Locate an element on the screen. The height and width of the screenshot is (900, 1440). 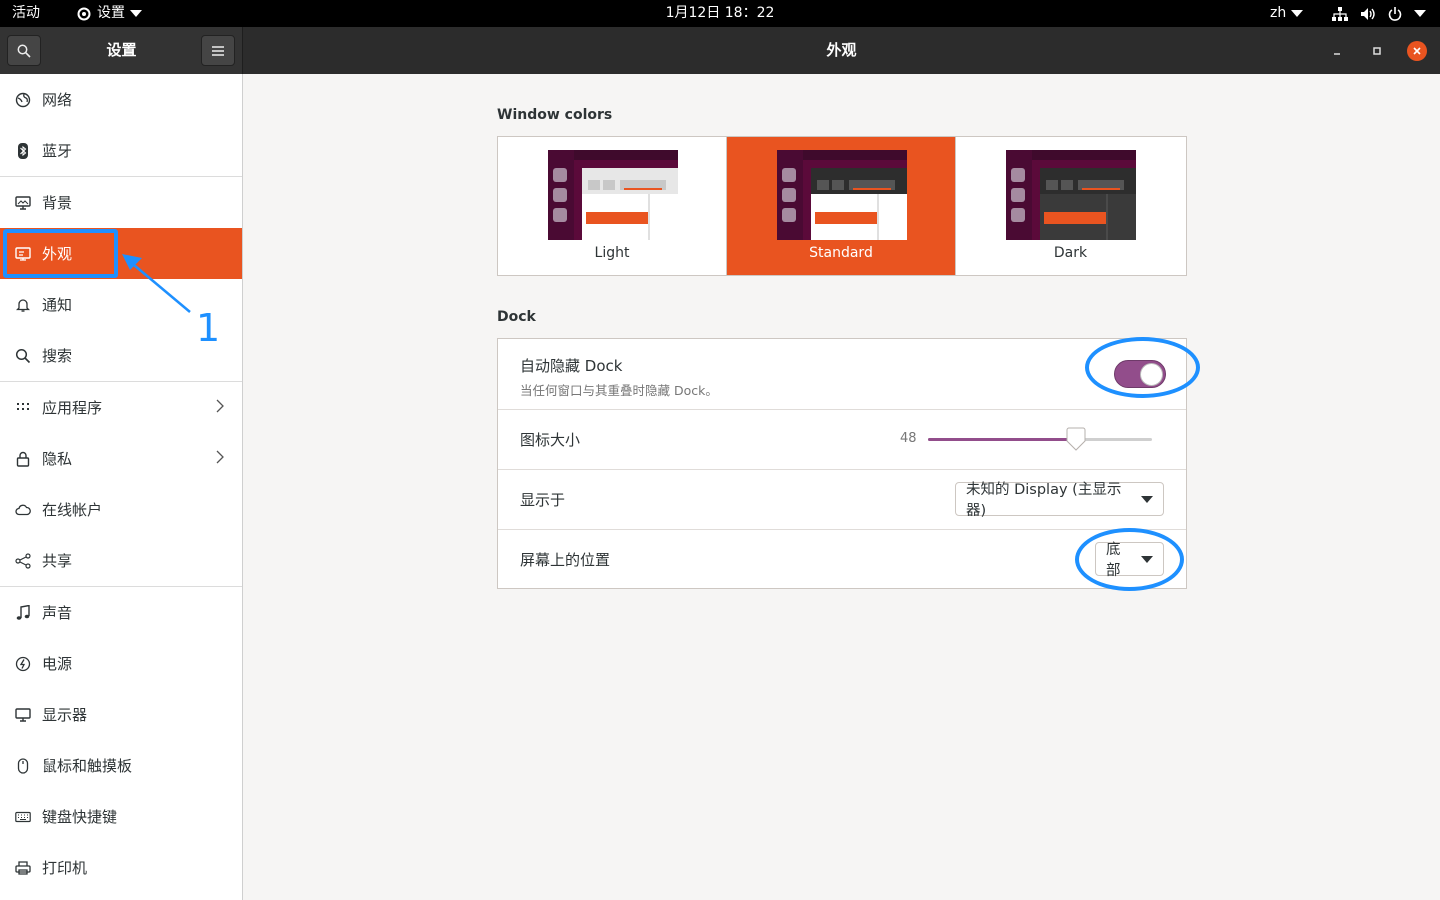
sidebar-item-label: 隐私 is located at coordinates (57, 459).